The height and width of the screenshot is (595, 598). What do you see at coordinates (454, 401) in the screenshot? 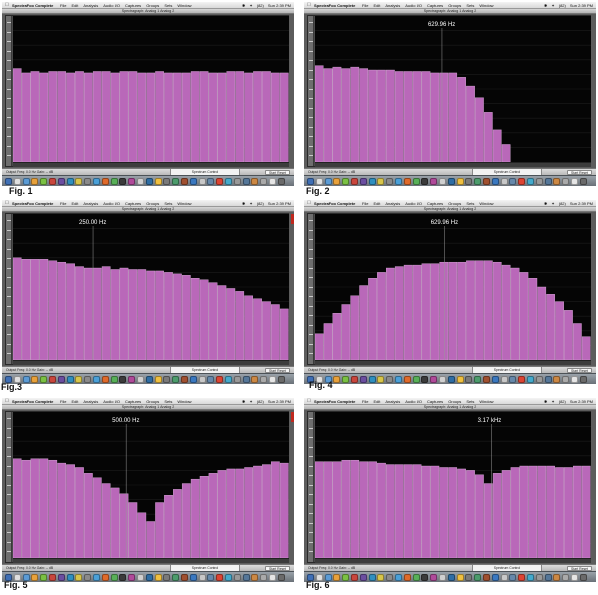
I see `menu-item: Groups` at bounding box center [454, 401].